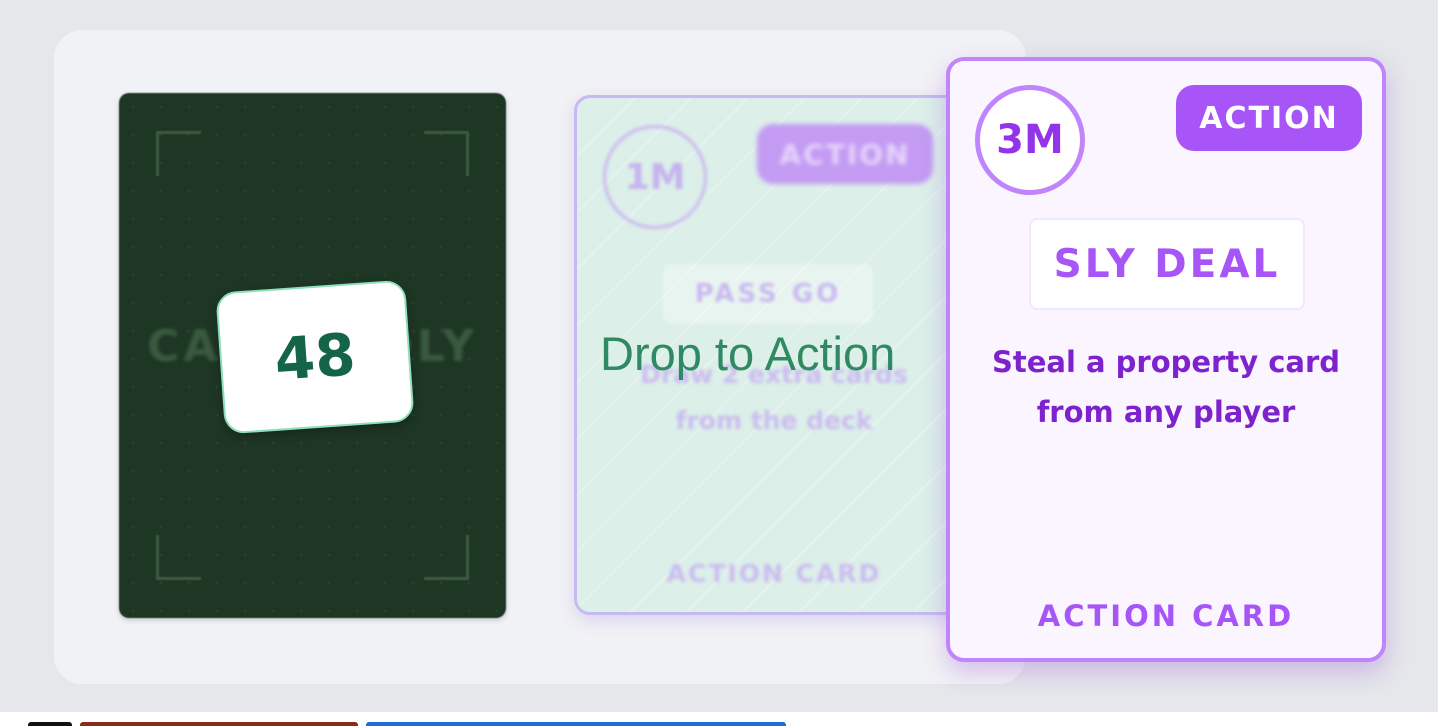  Describe the element at coordinates (315, 357) in the screenshot. I see `deck-count-badge: 48` at that location.